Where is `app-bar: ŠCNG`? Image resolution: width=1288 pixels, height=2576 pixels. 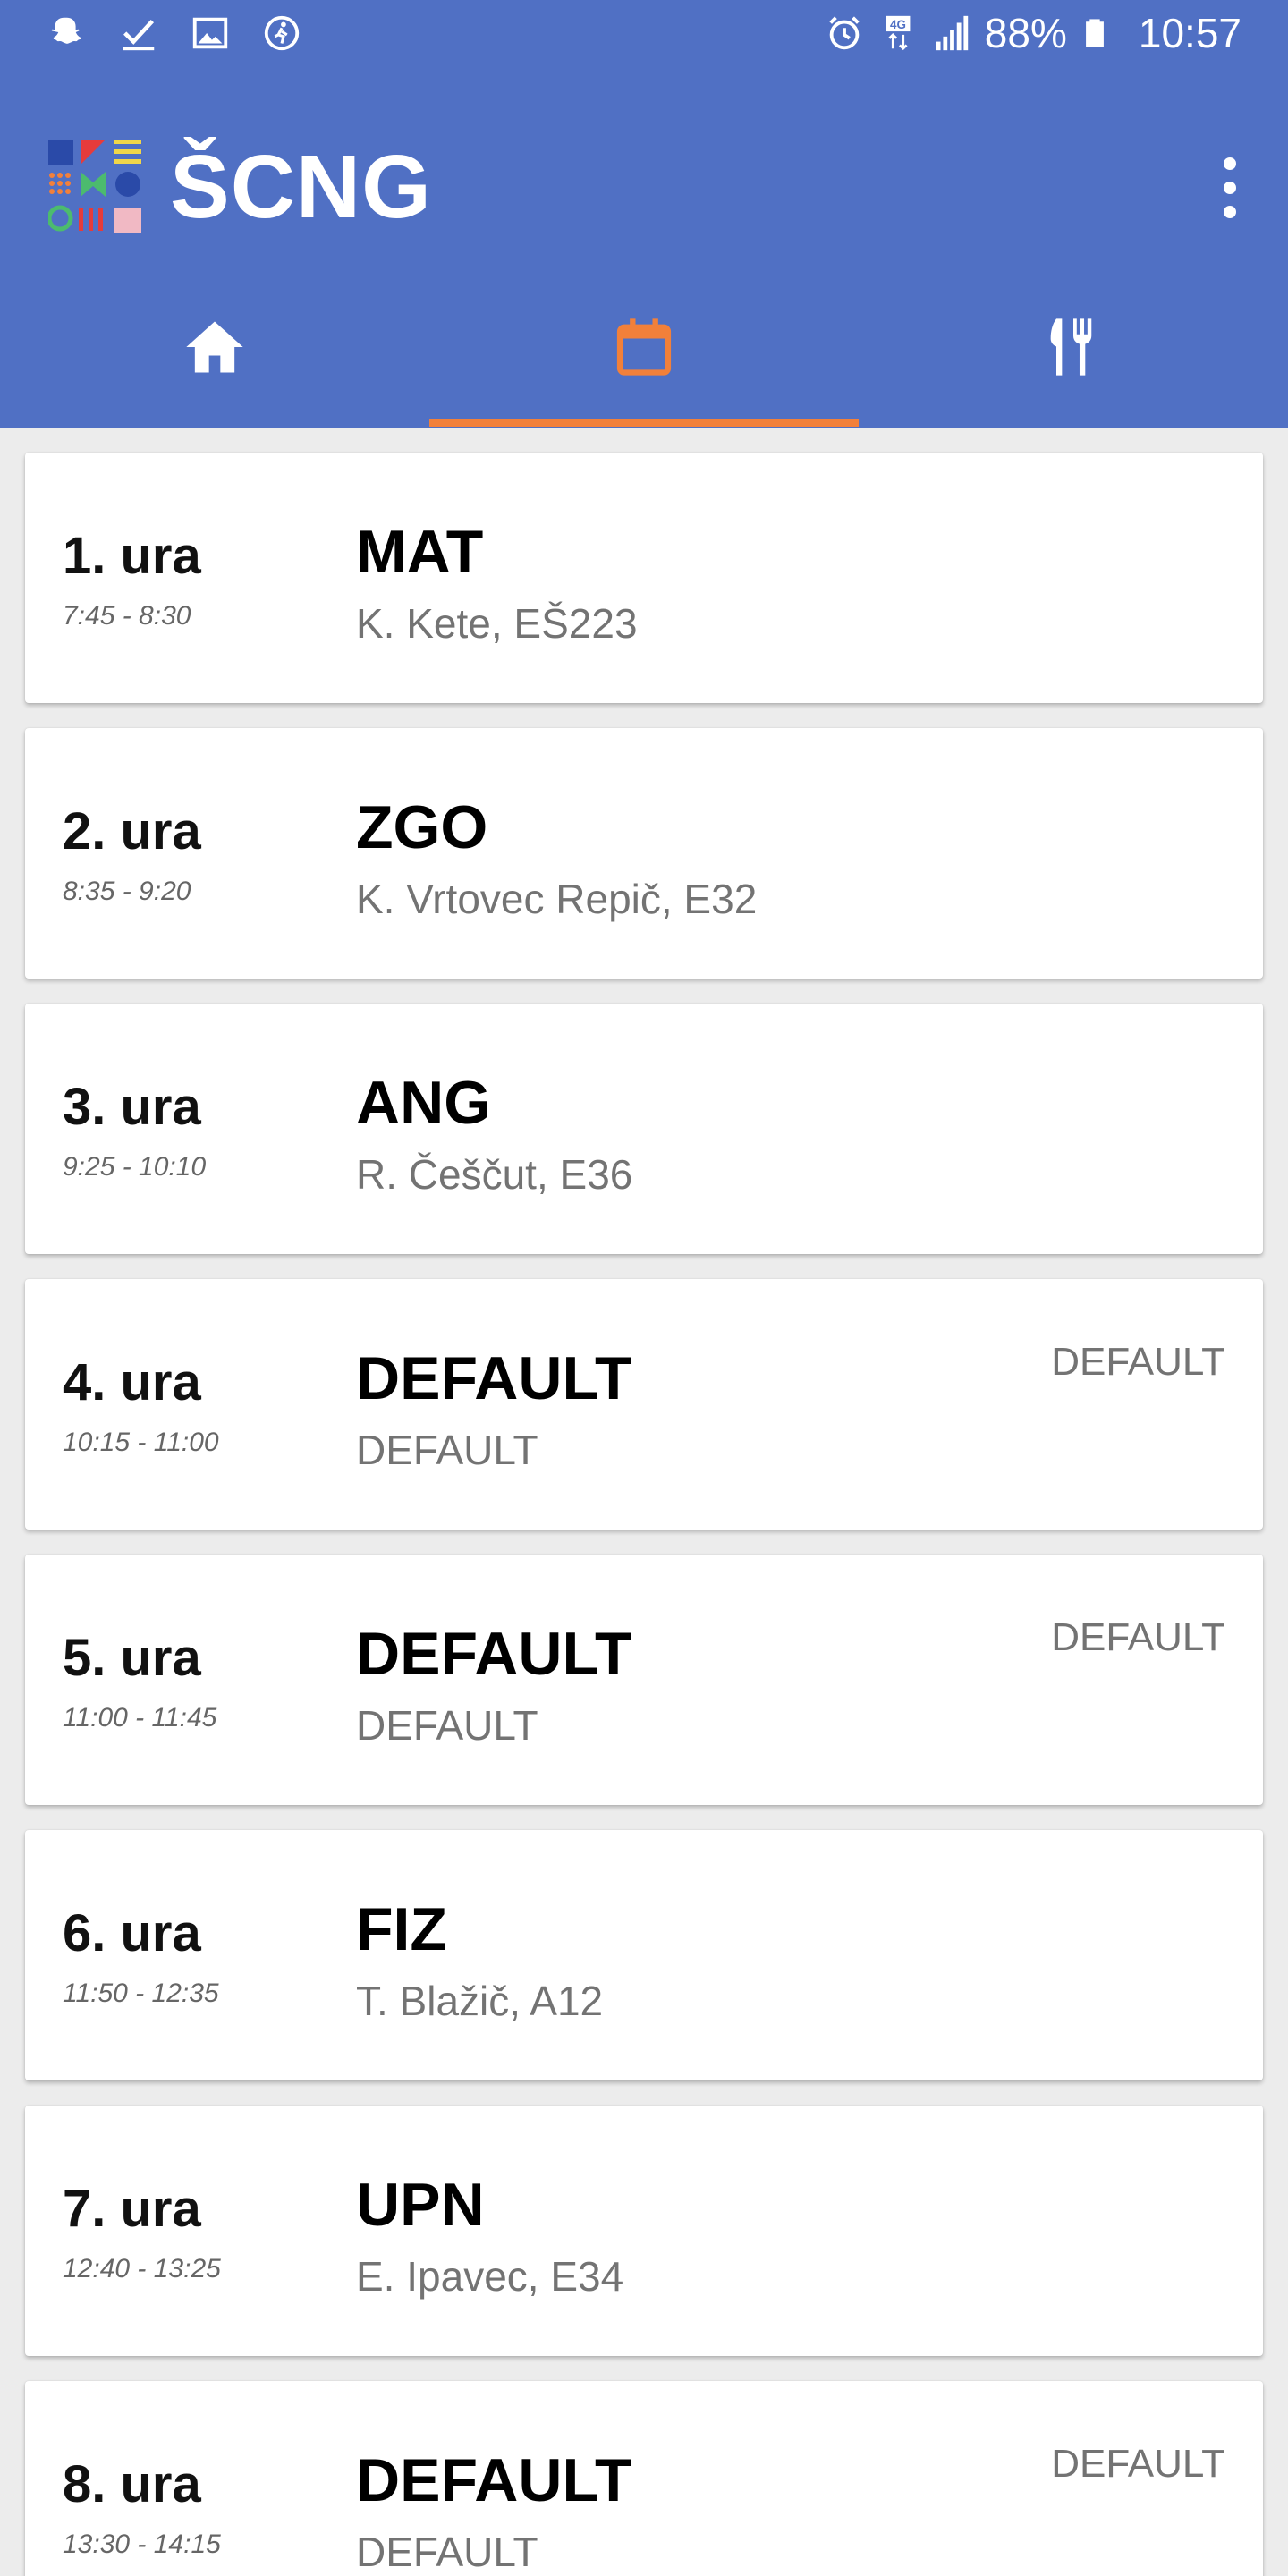 app-bar: ŠCNG is located at coordinates (644, 192).